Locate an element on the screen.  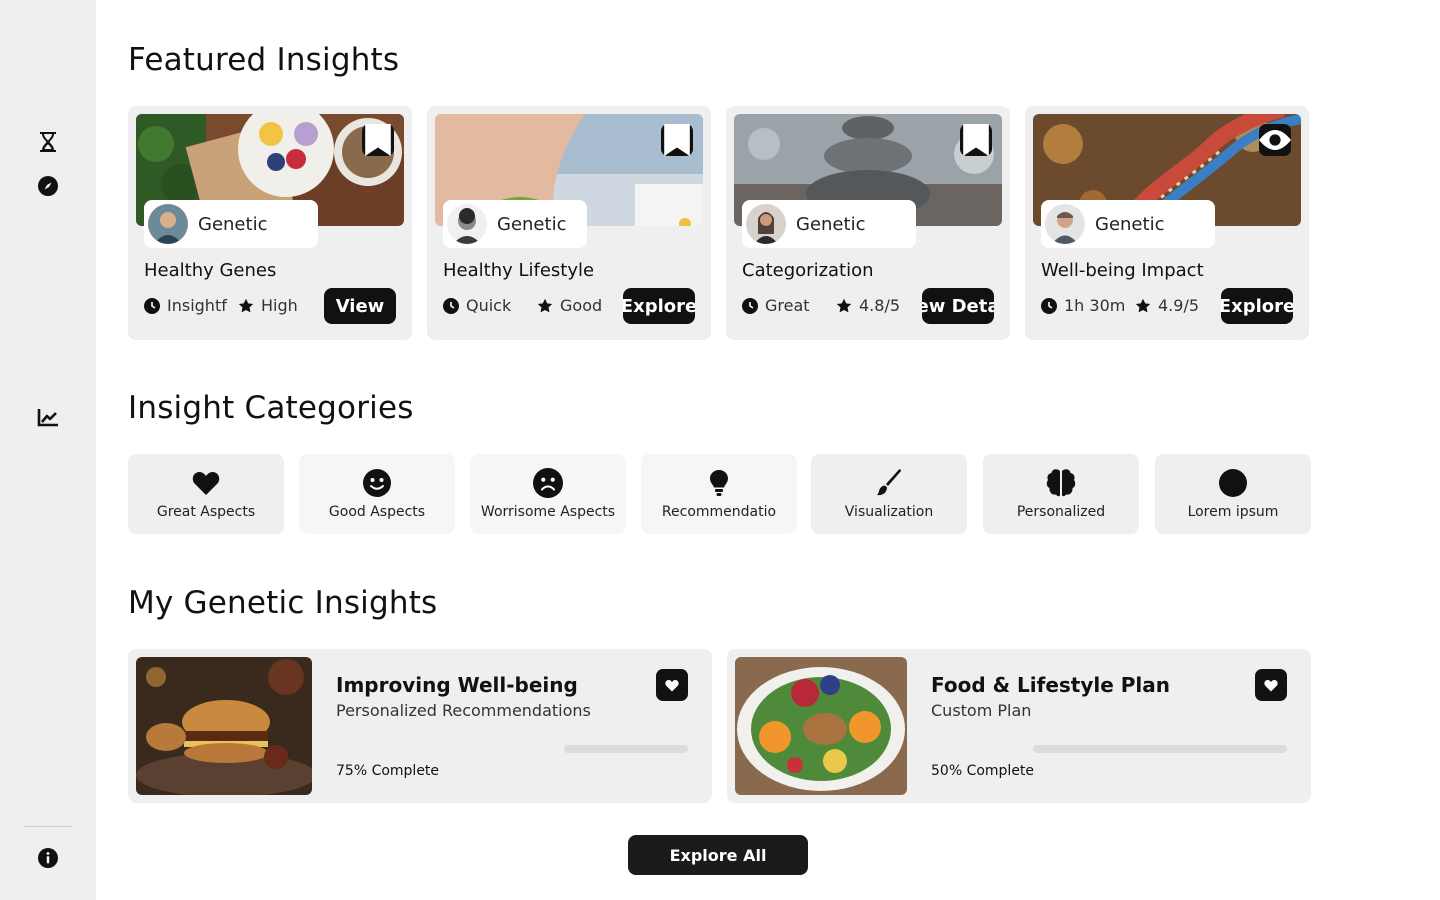
sidebar is located at coordinates (48, 450).